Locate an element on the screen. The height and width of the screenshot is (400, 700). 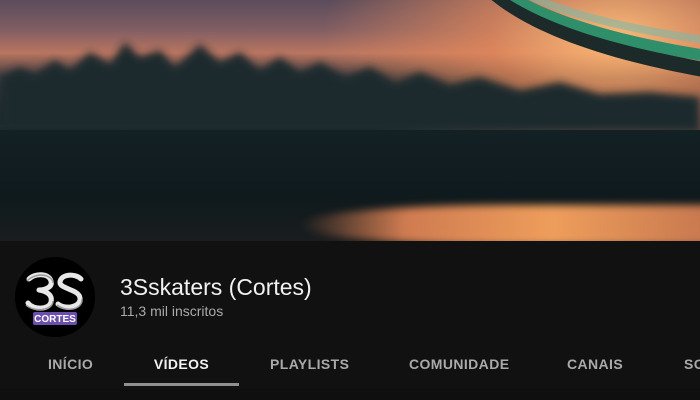
tab-sobre: SOBRE is located at coordinates (692, 368).